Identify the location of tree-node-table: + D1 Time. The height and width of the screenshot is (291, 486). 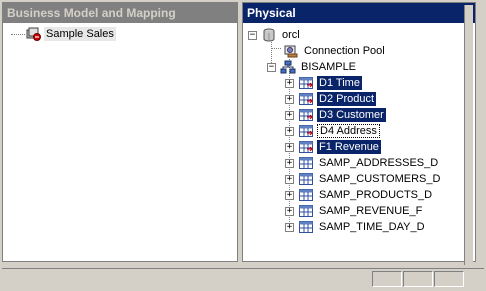
(323, 83).